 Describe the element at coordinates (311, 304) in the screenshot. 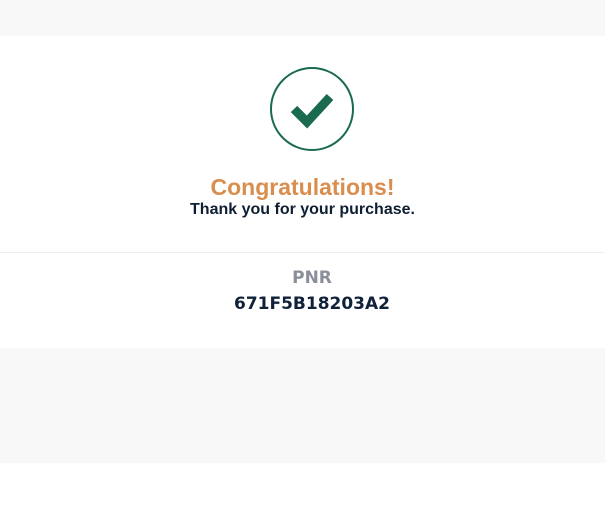

I see `pnr-value: 671F5B18203A2` at that location.